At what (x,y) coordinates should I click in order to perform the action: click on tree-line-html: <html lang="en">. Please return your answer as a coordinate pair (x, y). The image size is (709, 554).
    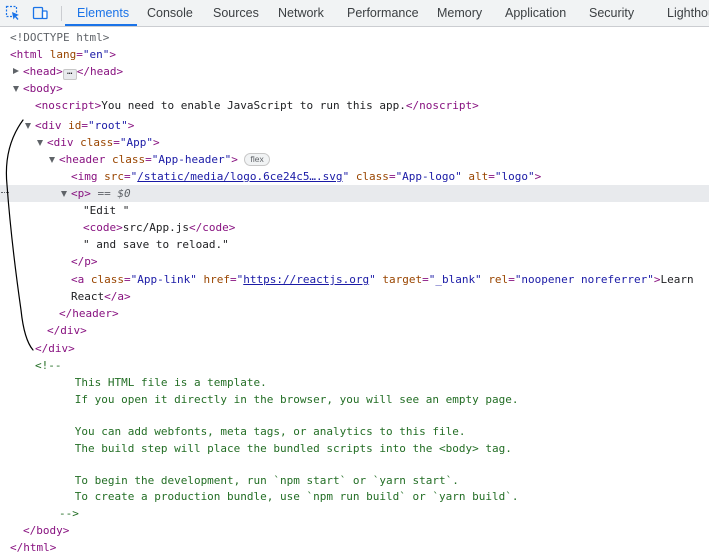
    Looking at the image, I should click on (354, 54).